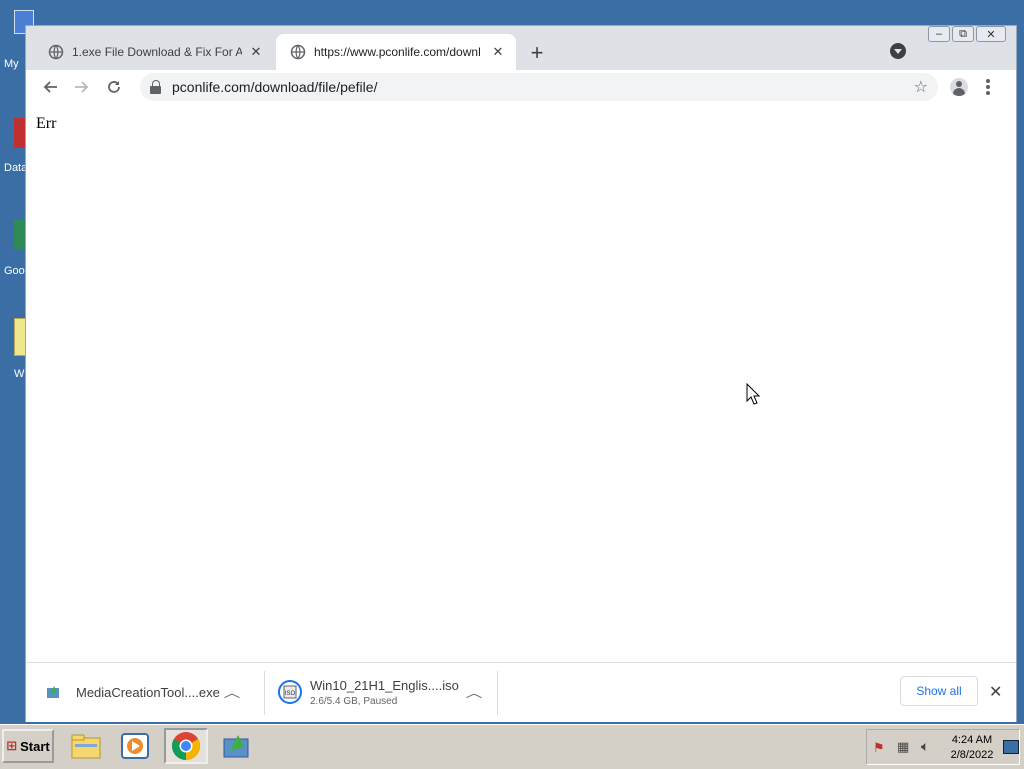 This screenshot has height=769, width=1024. I want to click on file-explorer-icon, so click(86, 746).